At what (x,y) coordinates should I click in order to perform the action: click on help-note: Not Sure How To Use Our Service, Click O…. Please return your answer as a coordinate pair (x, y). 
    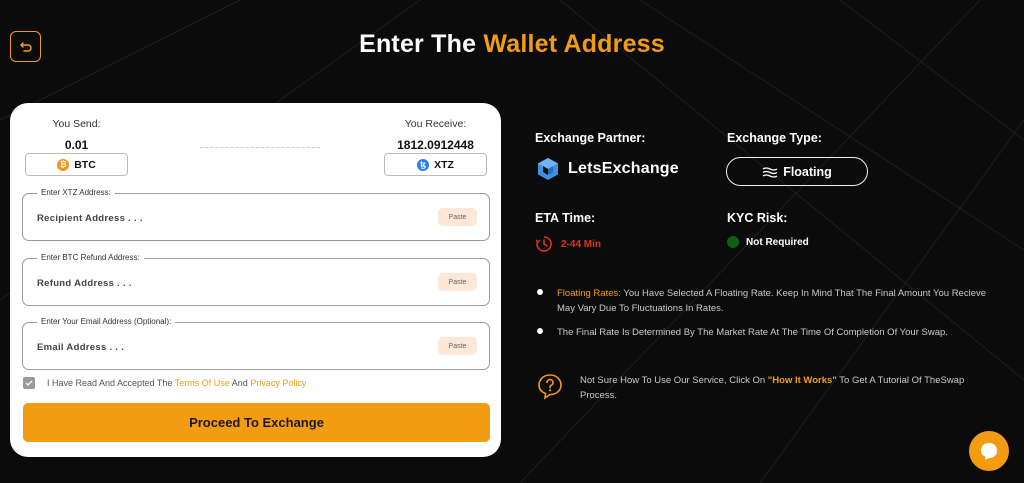
    Looking at the image, I should click on (768, 388).